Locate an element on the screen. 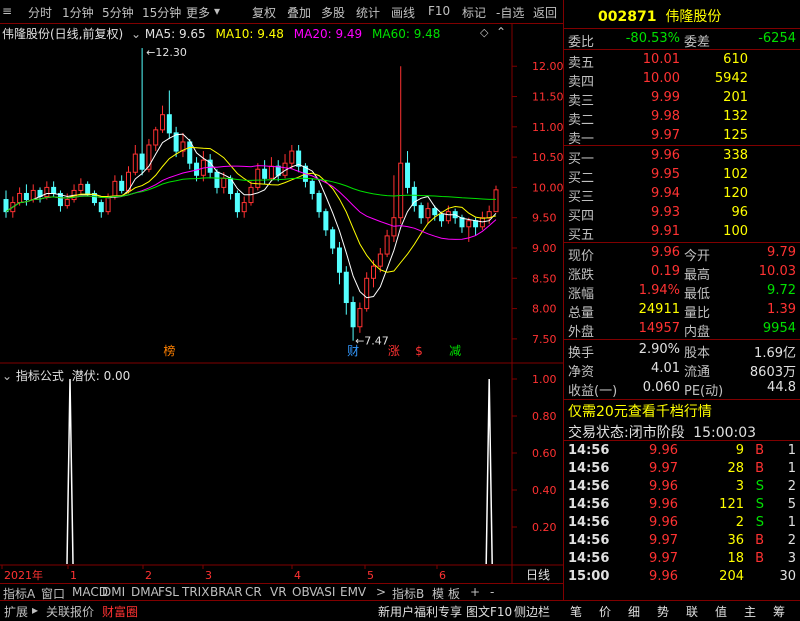 The image size is (800, 621). ind-y-tick-label: 0.60 is located at coordinates (544, 453).